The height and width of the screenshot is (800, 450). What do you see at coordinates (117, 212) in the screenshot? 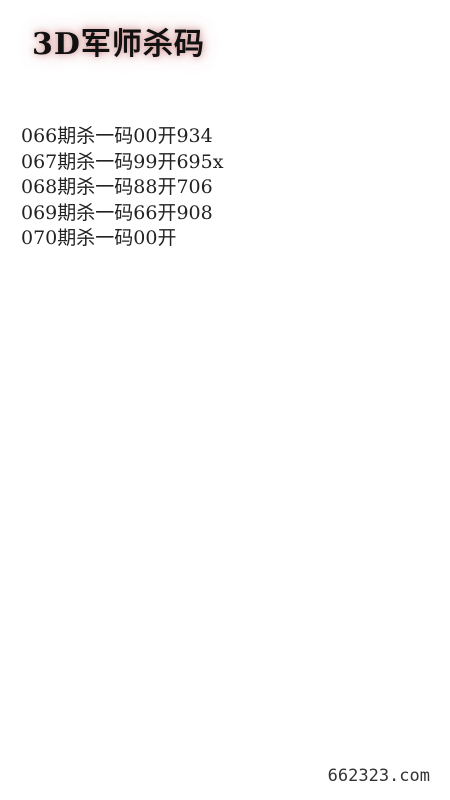
I see `list-item: 069期杀一码66开908` at bounding box center [117, 212].